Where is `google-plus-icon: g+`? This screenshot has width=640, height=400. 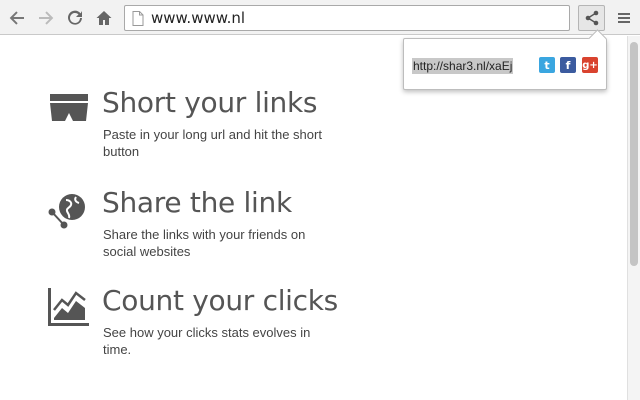
google-plus-icon: g+ is located at coordinates (590, 65).